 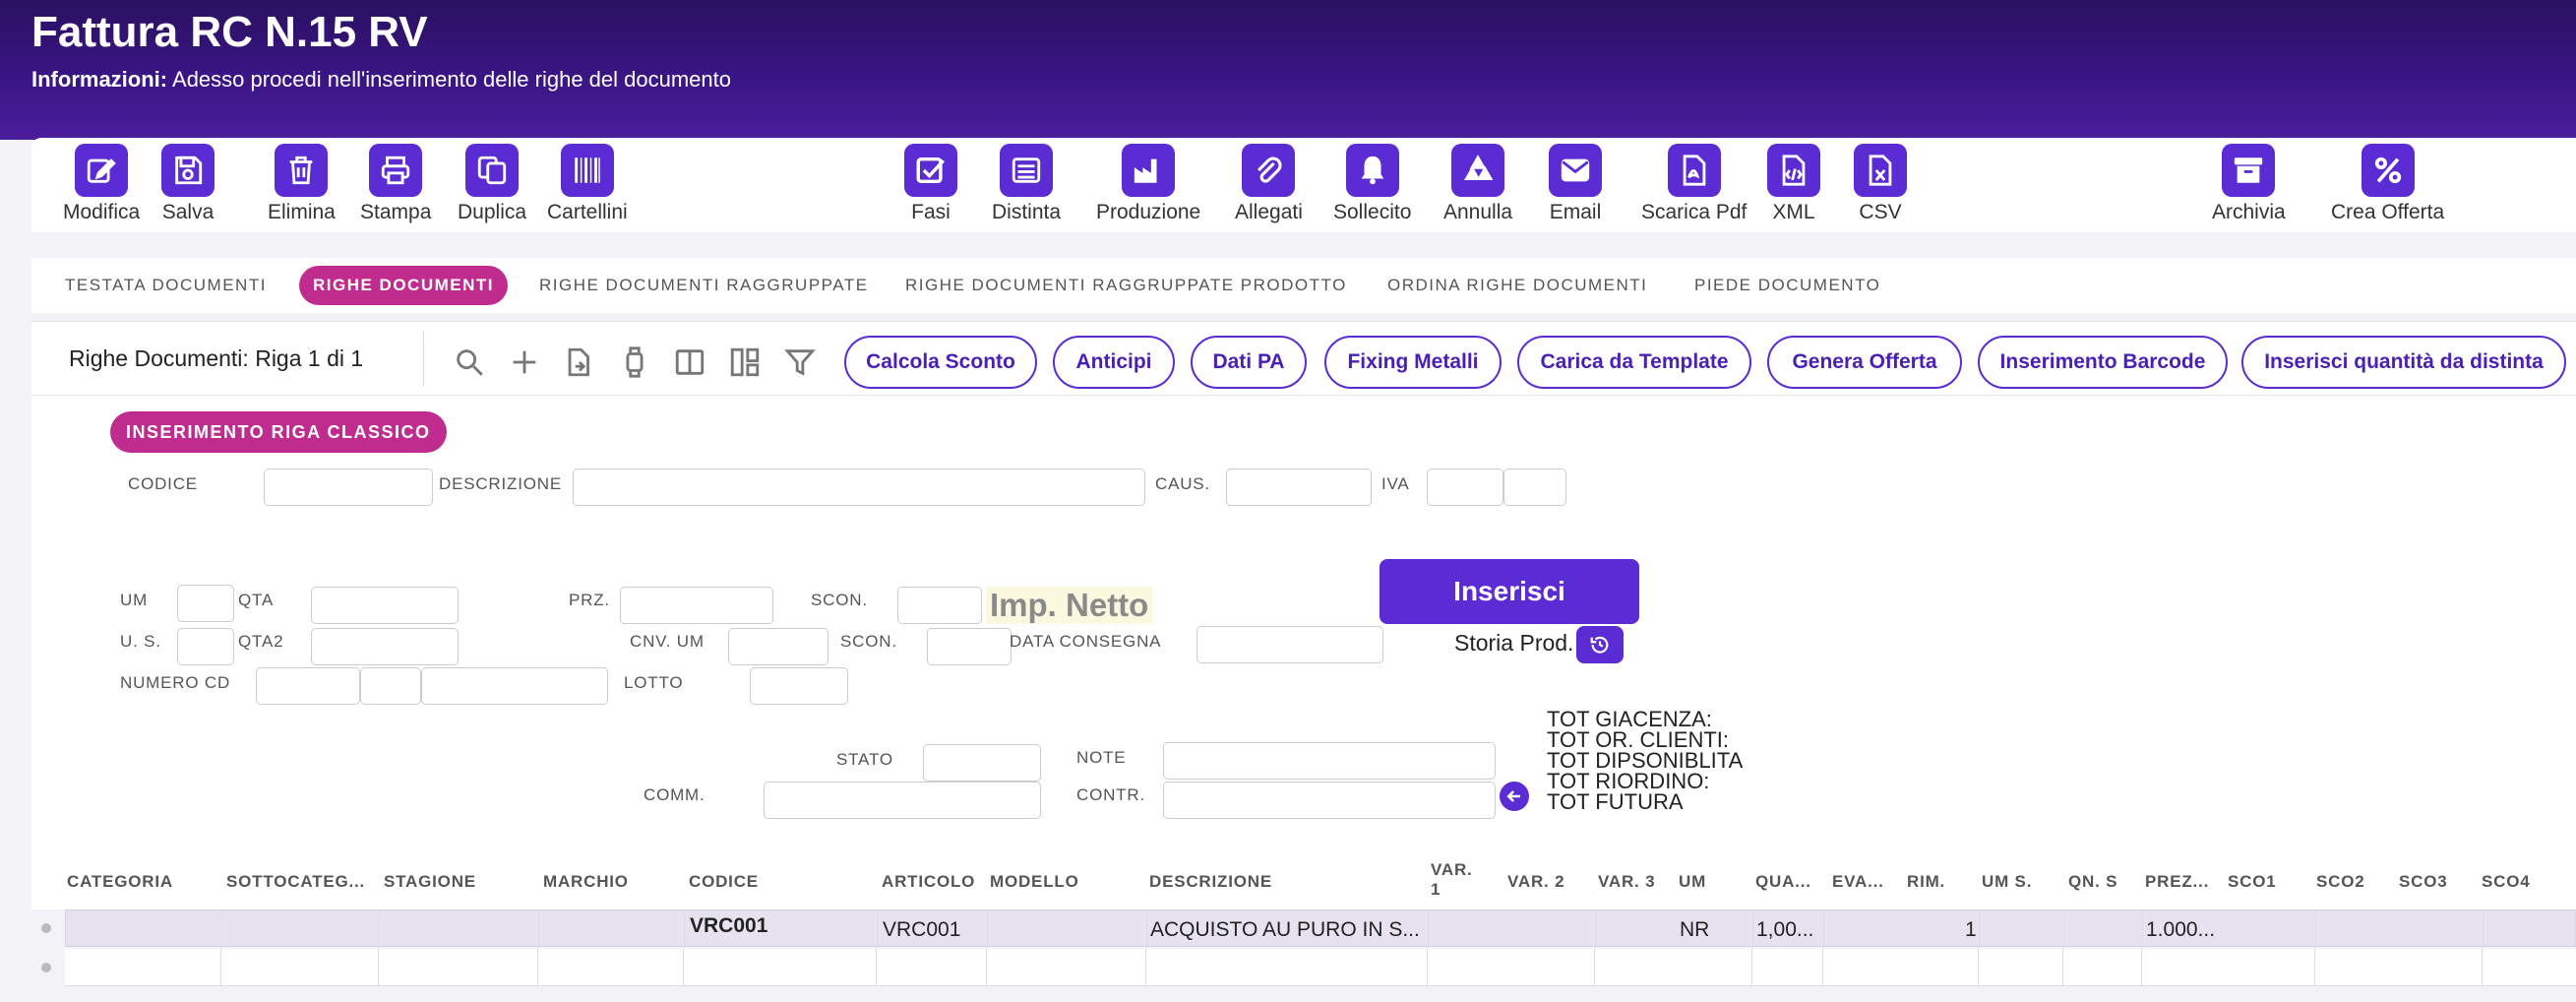 I want to click on elimina-button: Elimina, so click(x=302, y=184).